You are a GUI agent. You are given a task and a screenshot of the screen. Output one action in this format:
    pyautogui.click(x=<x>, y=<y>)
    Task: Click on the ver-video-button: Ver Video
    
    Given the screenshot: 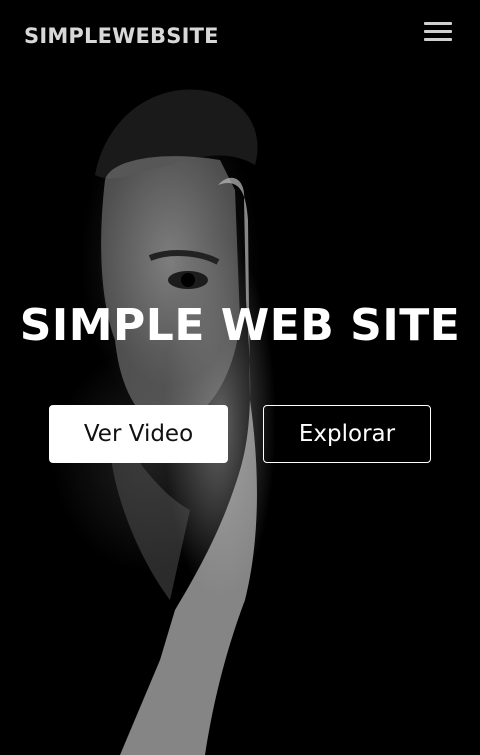 What is the action you would take?
    pyautogui.click(x=138, y=434)
    